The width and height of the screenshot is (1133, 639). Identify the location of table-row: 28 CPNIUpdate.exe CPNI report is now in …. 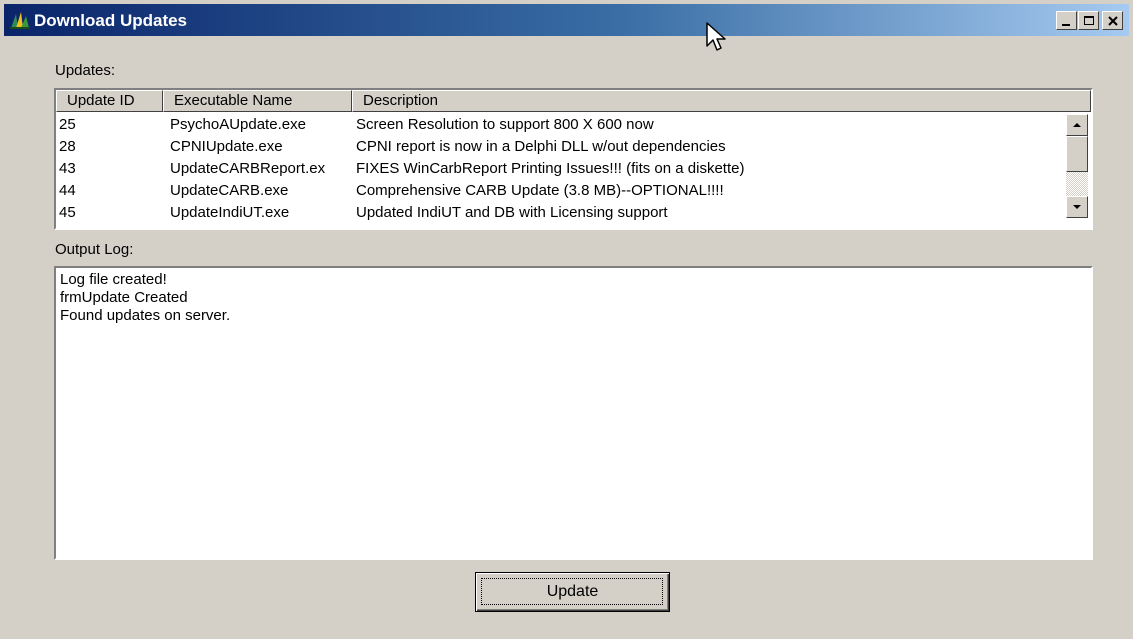
(560, 147).